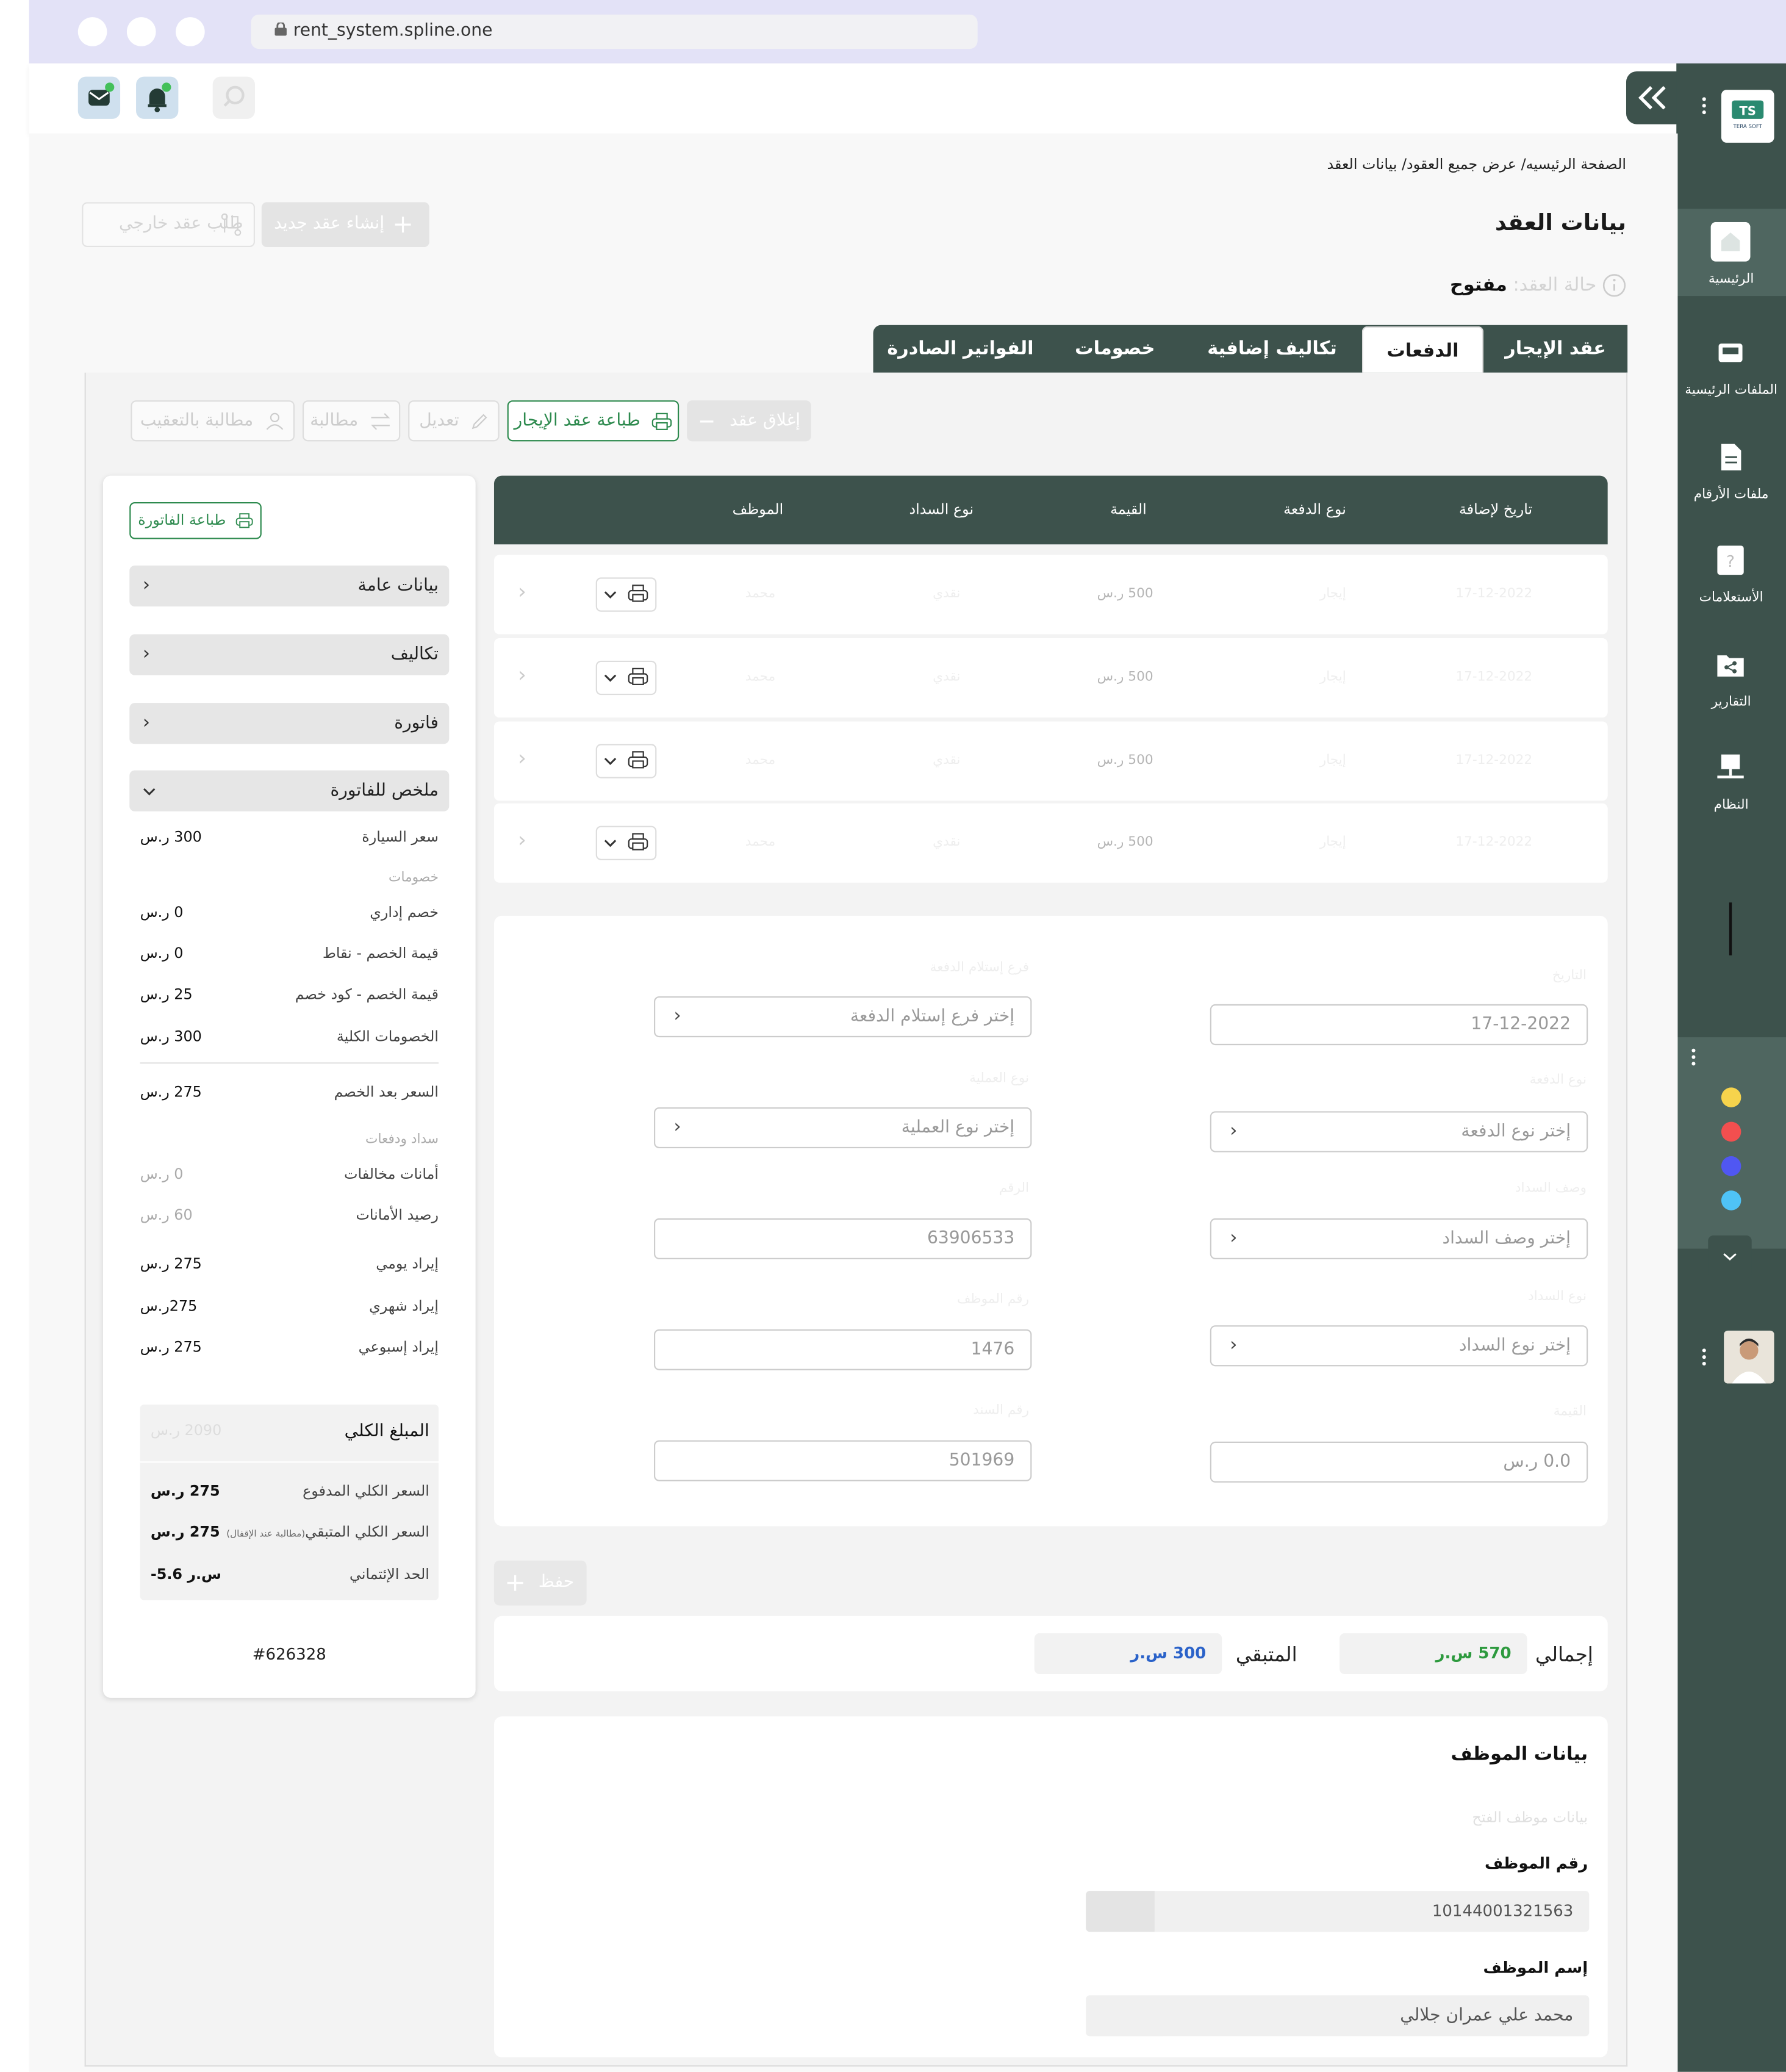 The image size is (1786, 2072). What do you see at coordinates (166, 1215) in the screenshot?
I see `summary-value: 60 ر.س` at bounding box center [166, 1215].